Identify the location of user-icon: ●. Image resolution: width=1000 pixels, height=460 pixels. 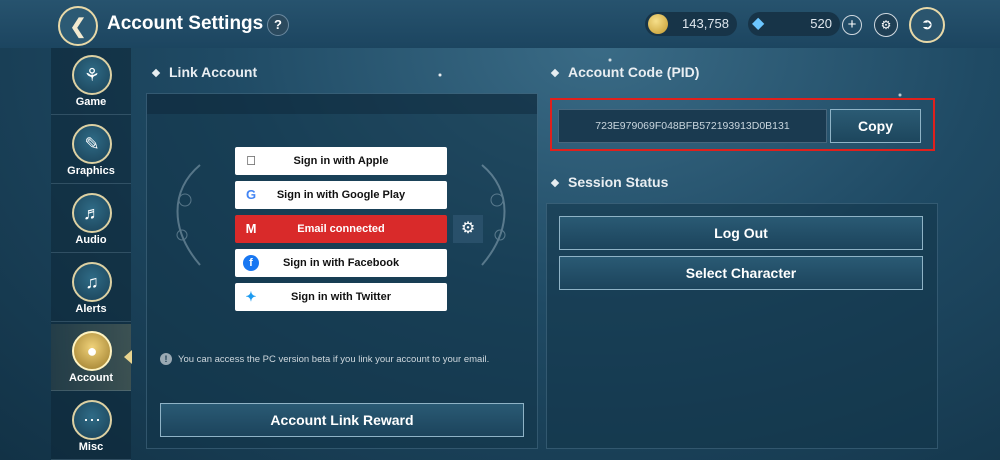
(92, 351).